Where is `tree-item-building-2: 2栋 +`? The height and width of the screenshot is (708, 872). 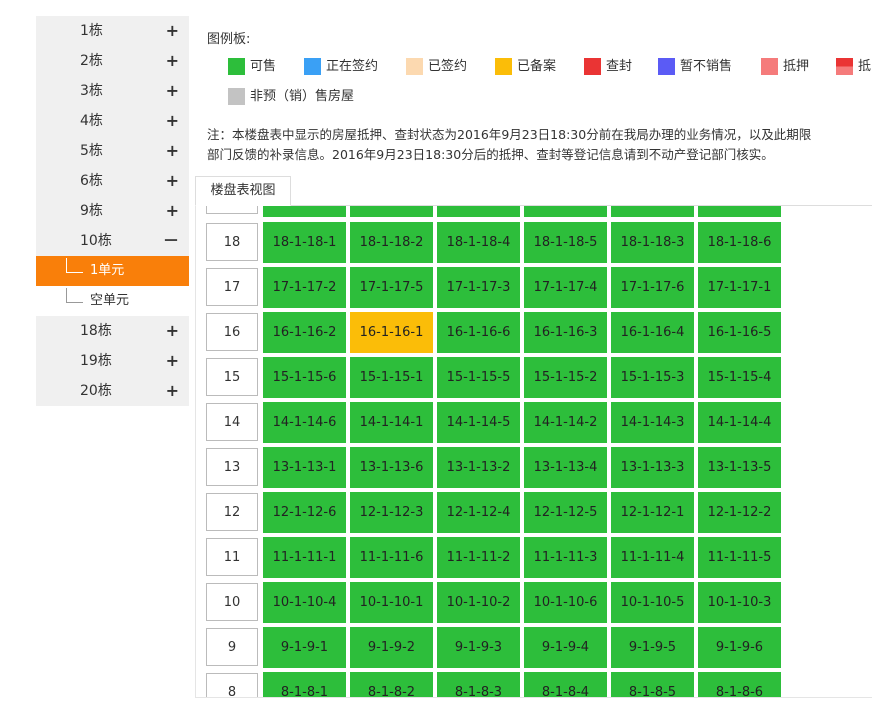 tree-item-building-2: 2栋 + is located at coordinates (112, 61).